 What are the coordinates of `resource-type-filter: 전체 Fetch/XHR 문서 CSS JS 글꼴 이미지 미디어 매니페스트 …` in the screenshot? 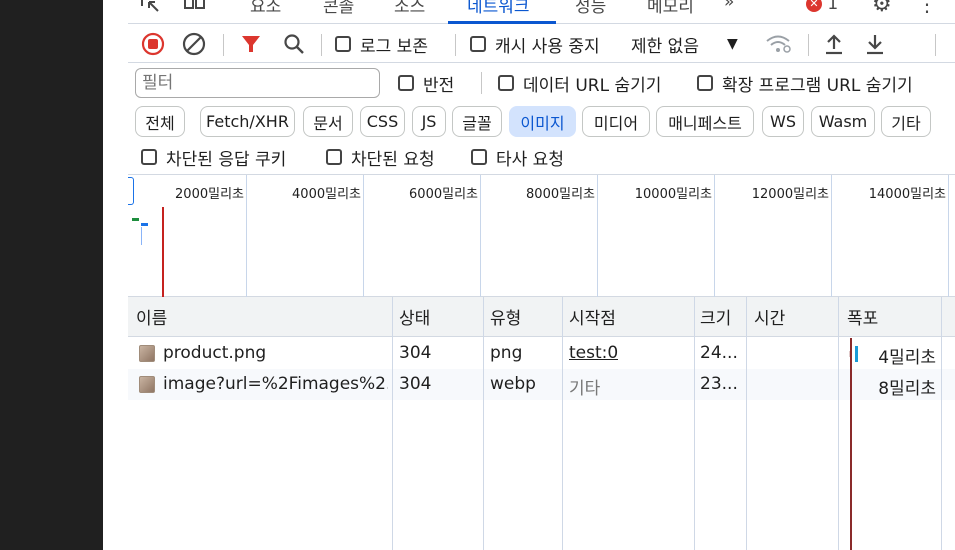 It's located at (541, 121).